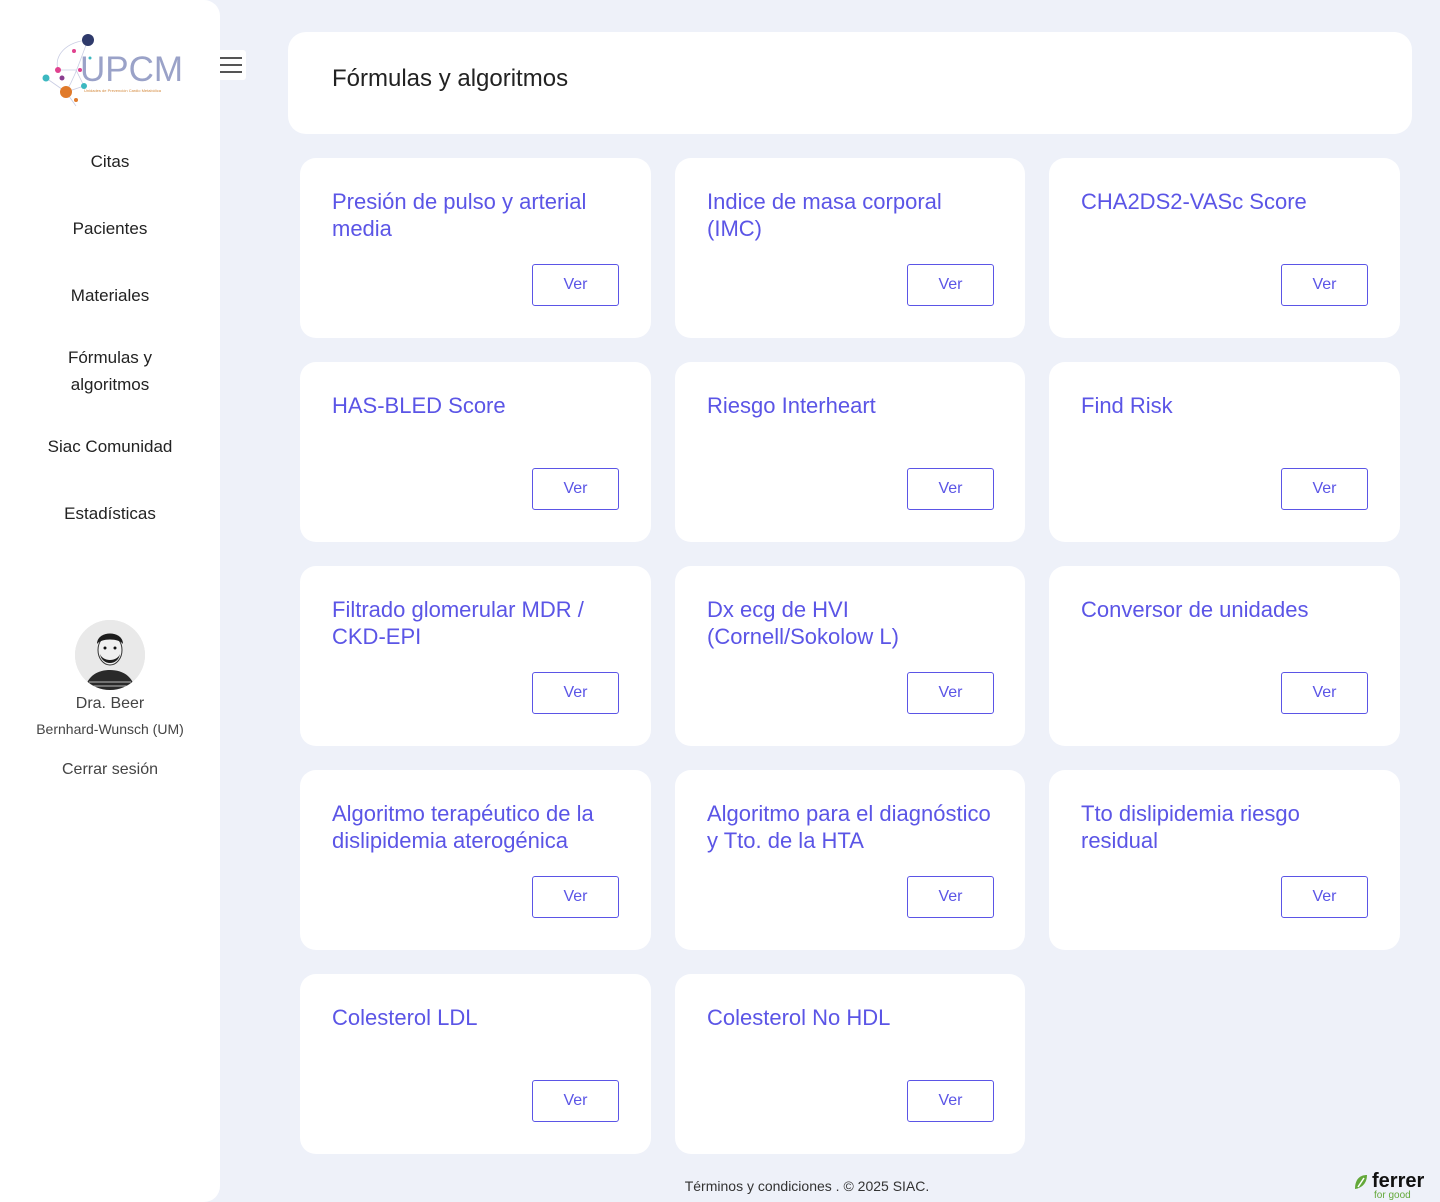  Describe the element at coordinates (122, 90) in the screenshot. I see `logo-subtitle: Unidades de Prevención Cardio Metabólica` at that location.